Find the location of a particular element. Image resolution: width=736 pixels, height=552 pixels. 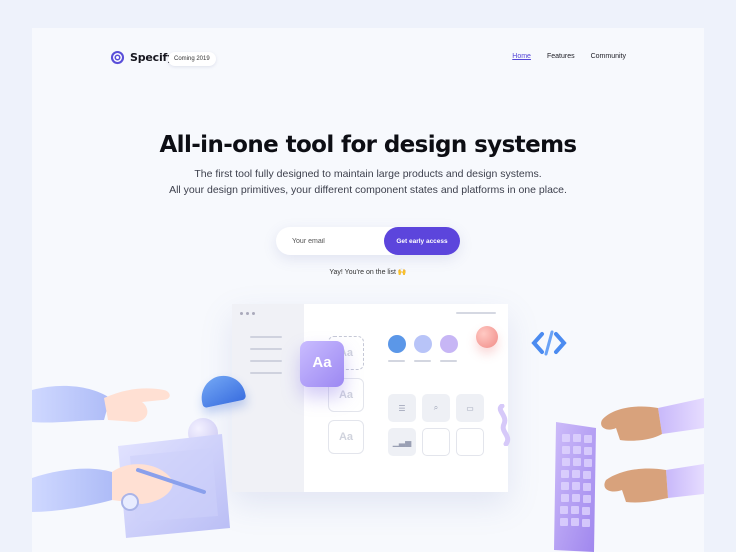

list-icon: ☰ is located at coordinates (402, 408).